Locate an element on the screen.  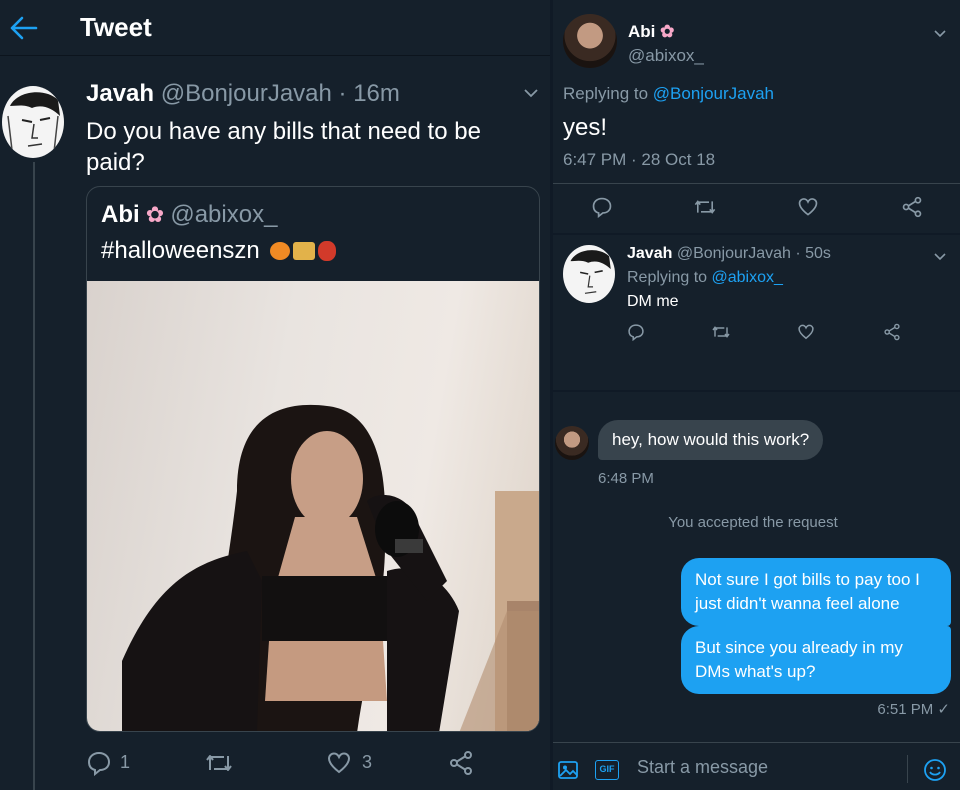
author-name-row: Abi ✿ is located at coordinates (651, 32).